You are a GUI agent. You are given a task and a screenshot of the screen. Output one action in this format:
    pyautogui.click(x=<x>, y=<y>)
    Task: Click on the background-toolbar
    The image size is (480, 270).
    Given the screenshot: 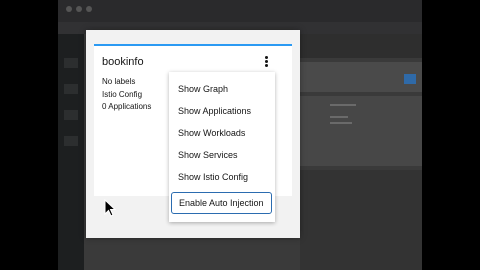 What is the action you would take?
    pyautogui.click(x=361, y=77)
    